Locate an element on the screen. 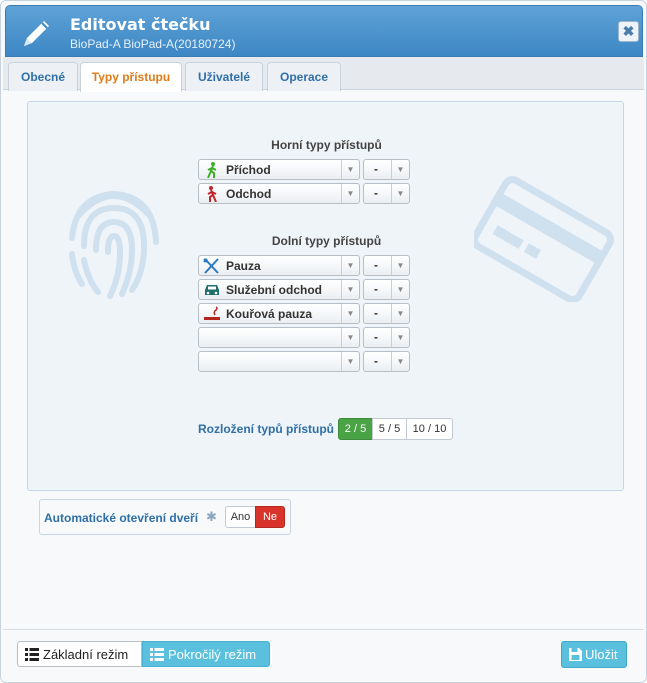 The height and width of the screenshot is (683, 647). upper-key-select-1: - ▼ is located at coordinates (386, 169).